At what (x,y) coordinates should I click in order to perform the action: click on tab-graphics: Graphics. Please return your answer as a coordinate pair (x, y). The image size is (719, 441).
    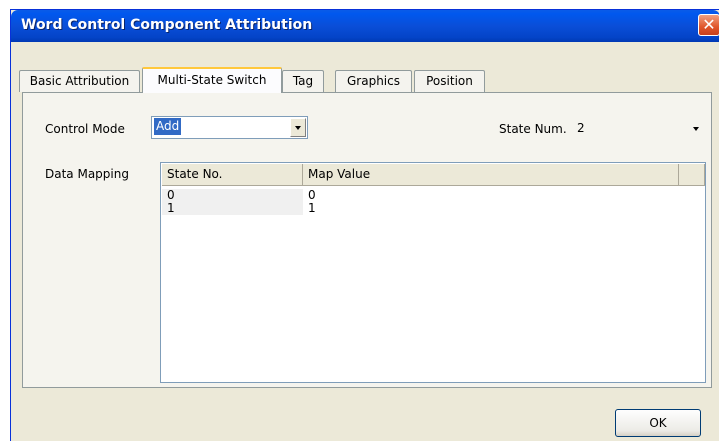
    Looking at the image, I should click on (373, 81).